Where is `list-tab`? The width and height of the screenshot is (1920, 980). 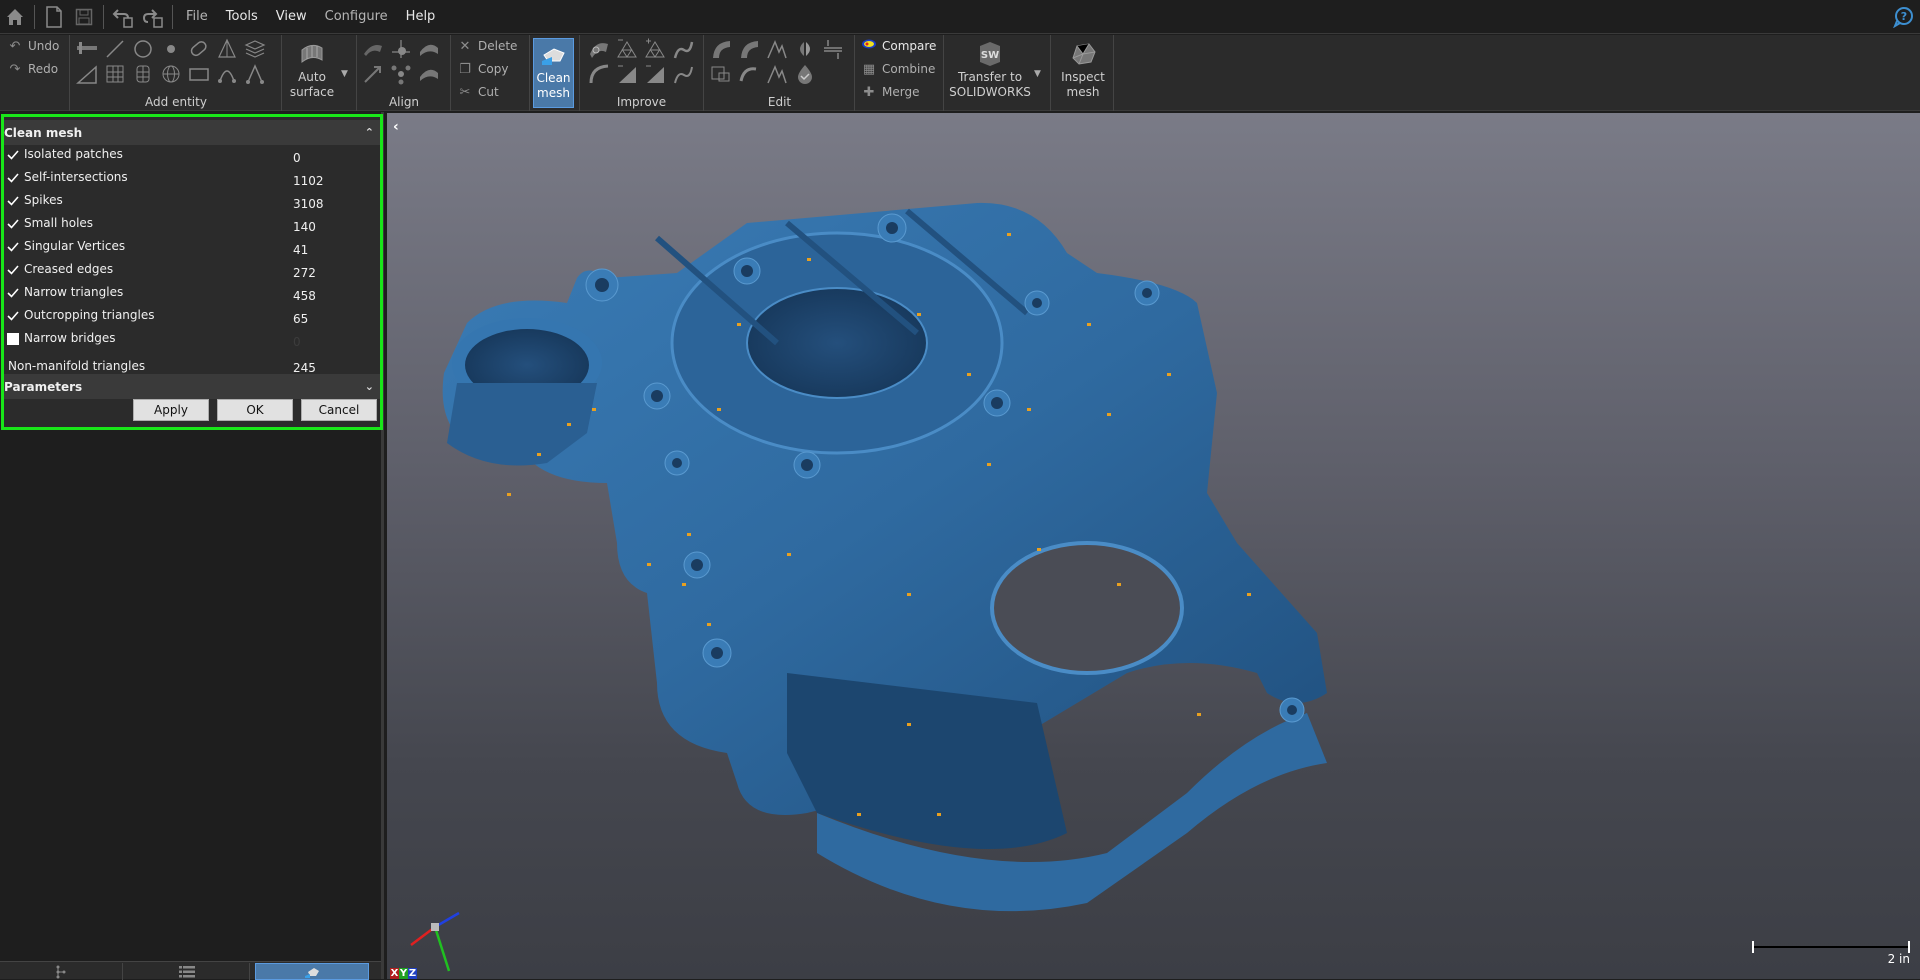 list-tab is located at coordinates (187, 971).